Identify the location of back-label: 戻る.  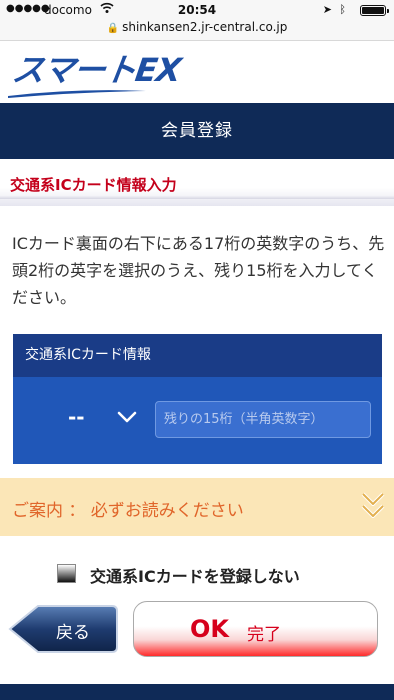
(73, 633).